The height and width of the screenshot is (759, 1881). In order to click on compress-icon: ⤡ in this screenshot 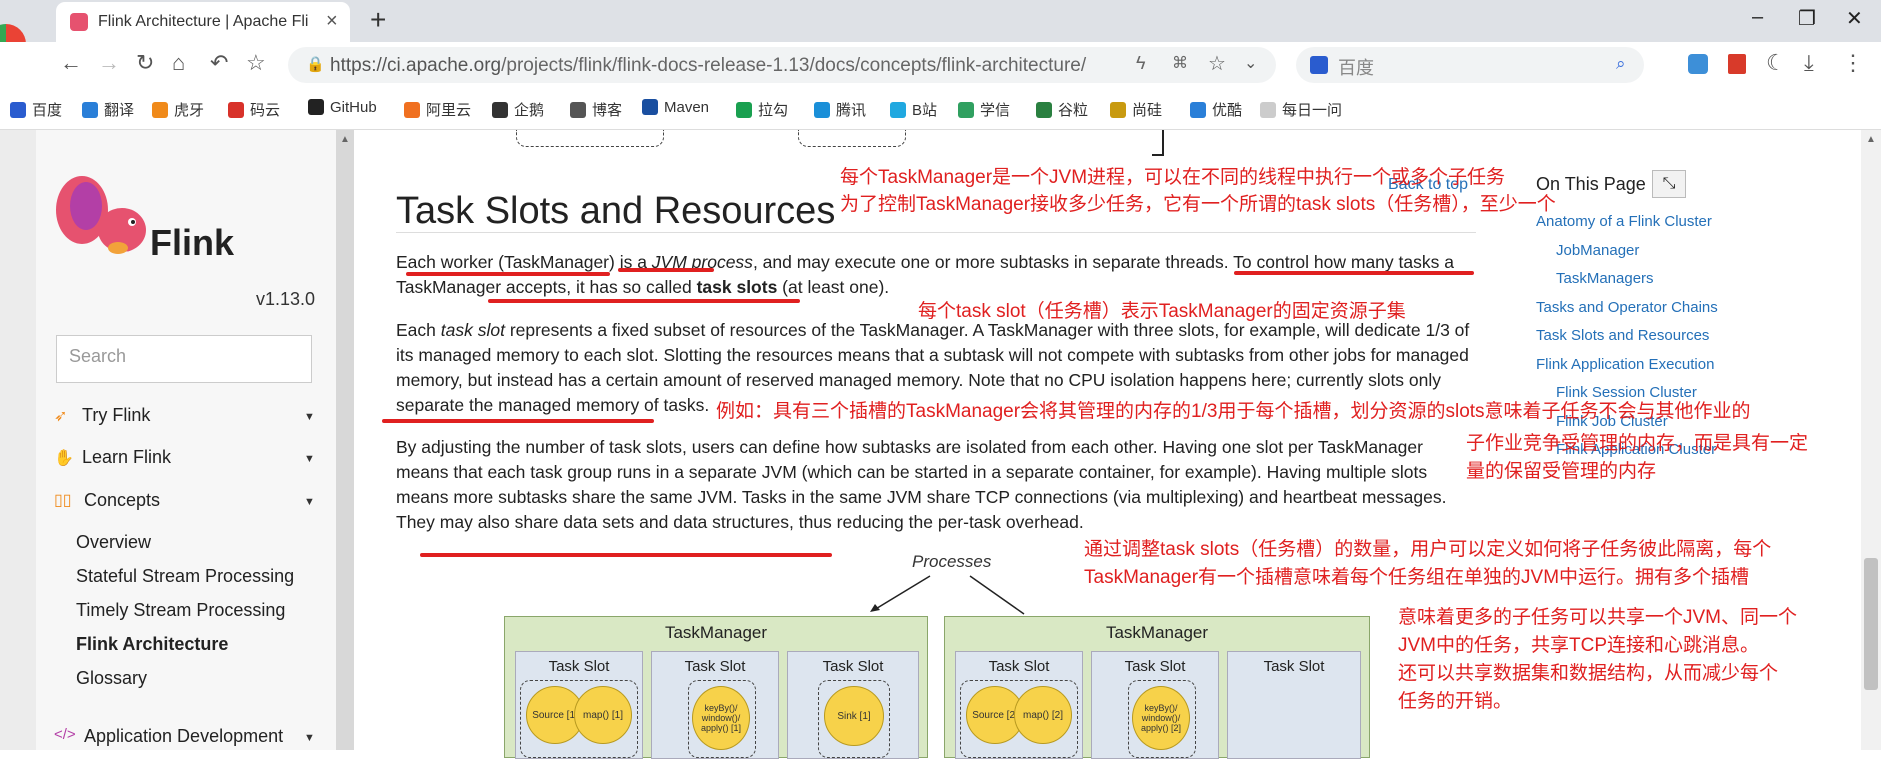, I will do `click(1669, 183)`.